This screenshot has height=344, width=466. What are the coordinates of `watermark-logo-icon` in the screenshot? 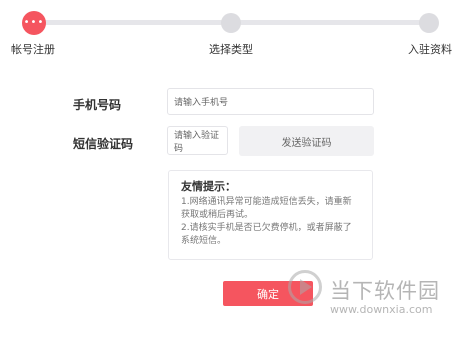 It's located at (305, 287).